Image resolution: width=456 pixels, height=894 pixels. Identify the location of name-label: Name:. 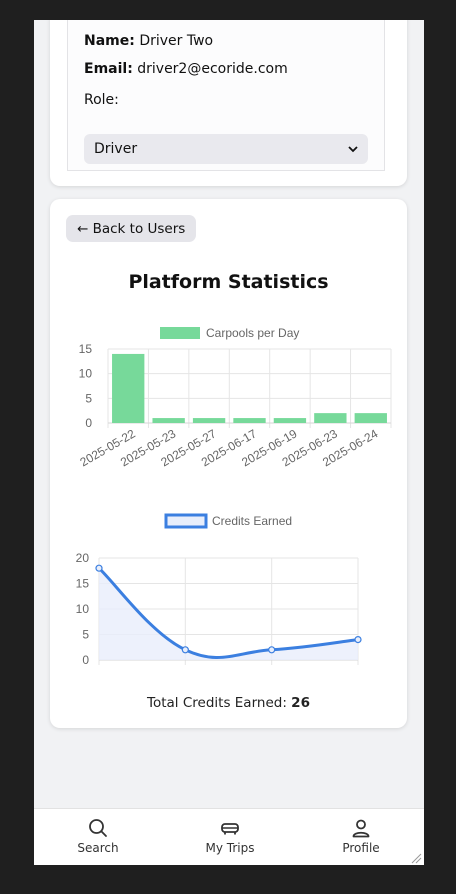
(109, 41).